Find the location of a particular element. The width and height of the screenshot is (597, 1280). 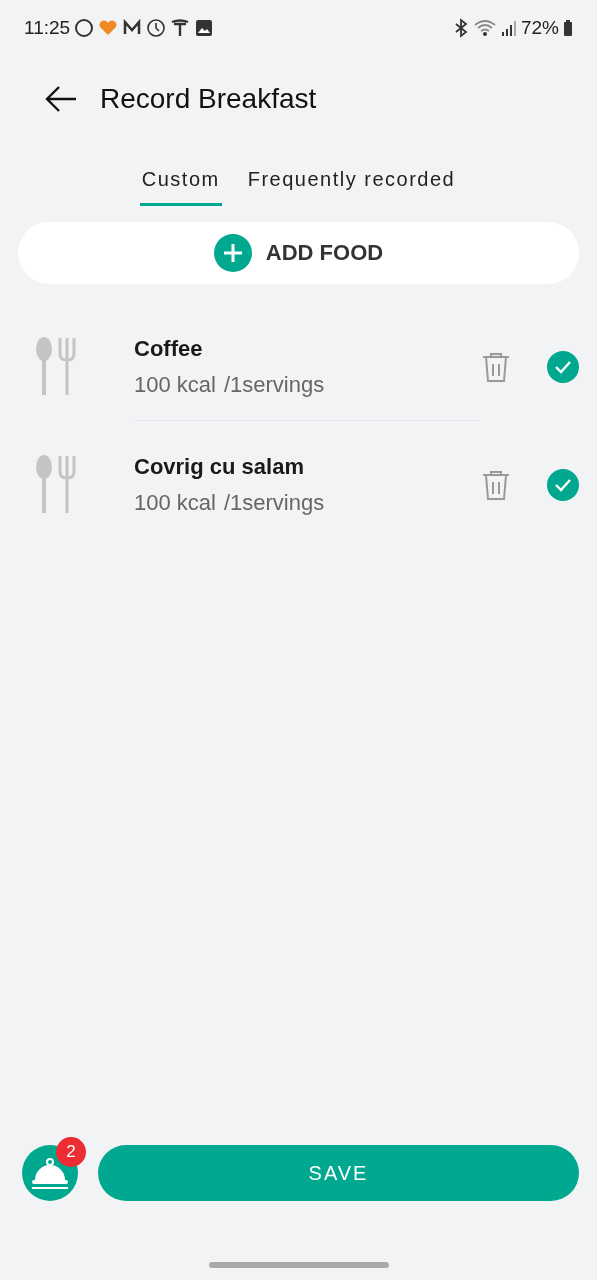

image-icon is located at coordinates (204, 28).